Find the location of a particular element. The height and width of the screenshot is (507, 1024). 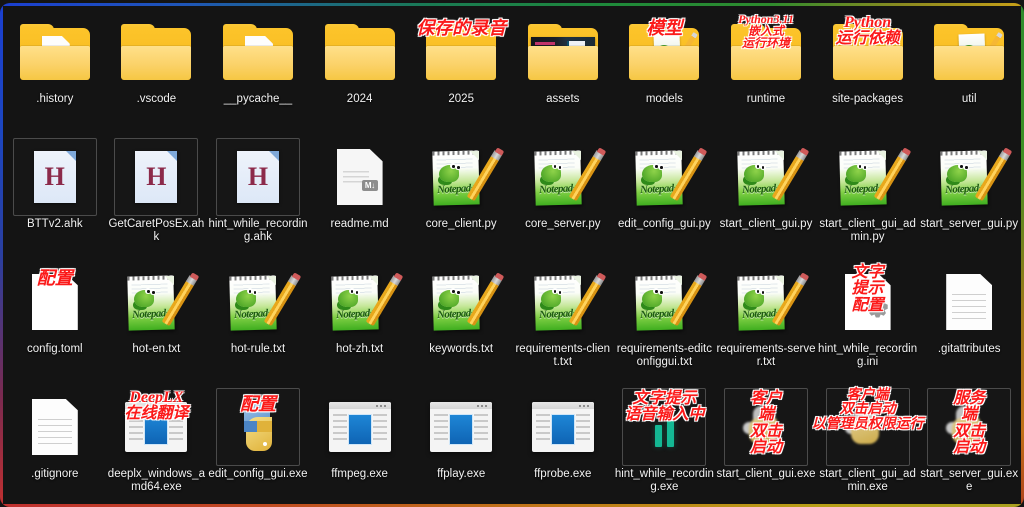

desktop-item: ffmpeg.exe is located at coordinates (360, 444).